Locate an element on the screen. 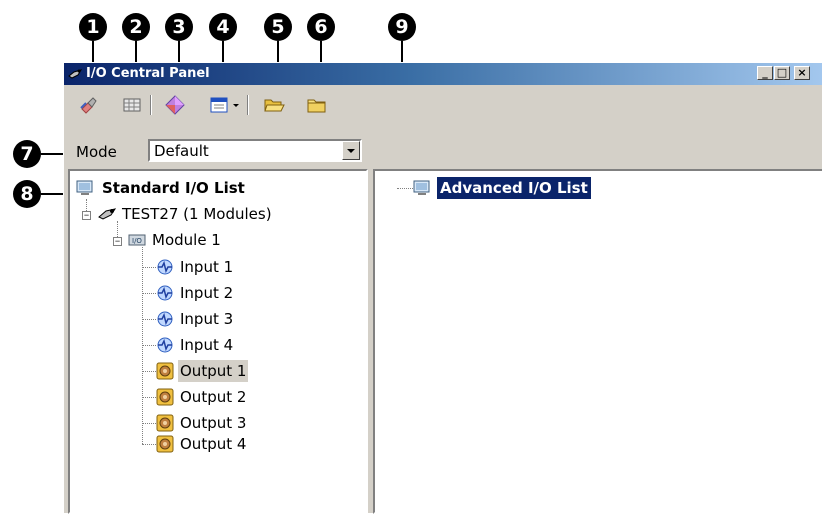  dropdown-arrow-icon is located at coordinates (351, 150).